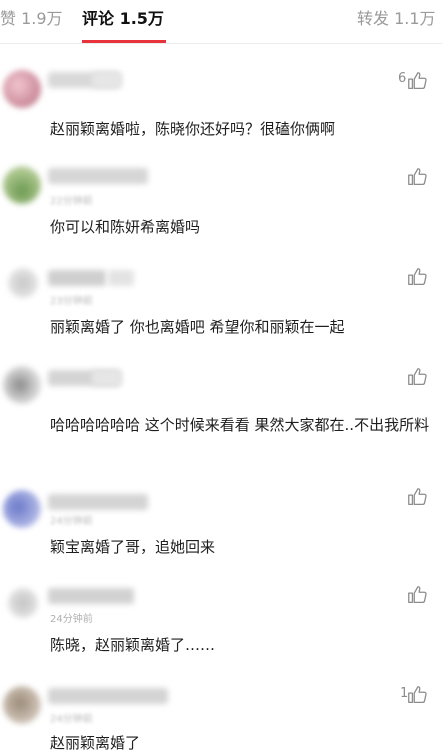  What do you see at coordinates (123, 19) in the screenshot?
I see `tab-comments: 评论 1.5万` at bounding box center [123, 19].